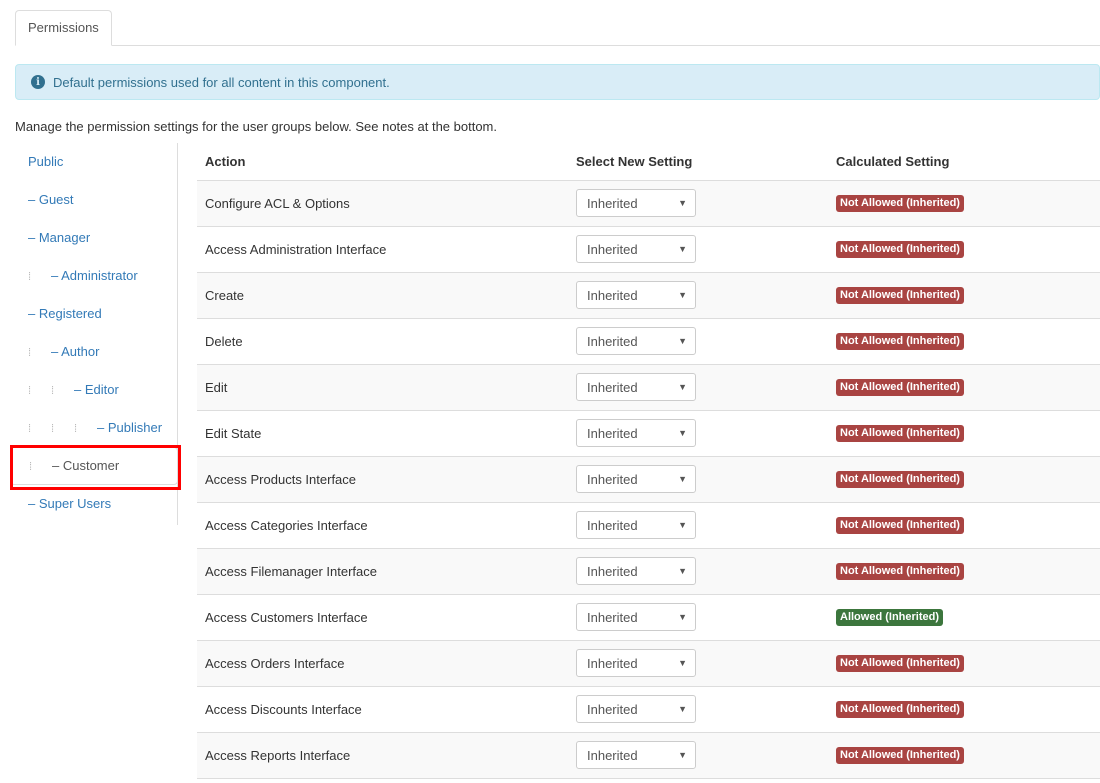 The width and height of the screenshot is (1100, 783). What do you see at coordinates (382, 387) in the screenshot?
I see `action-name: Edit` at bounding box center [382, 387].